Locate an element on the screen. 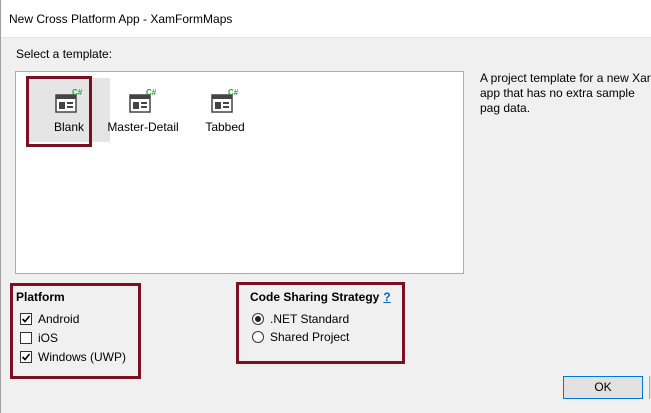 The height and width of the screenshot is (413, 651). template-blank: C# Blank is located at coordinates (69, 110).